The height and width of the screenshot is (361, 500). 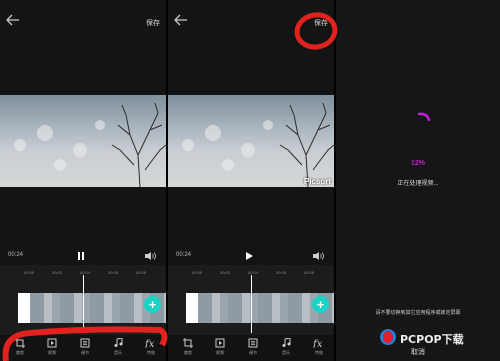 I want to click on play-icon, so click(x=249, y=256).